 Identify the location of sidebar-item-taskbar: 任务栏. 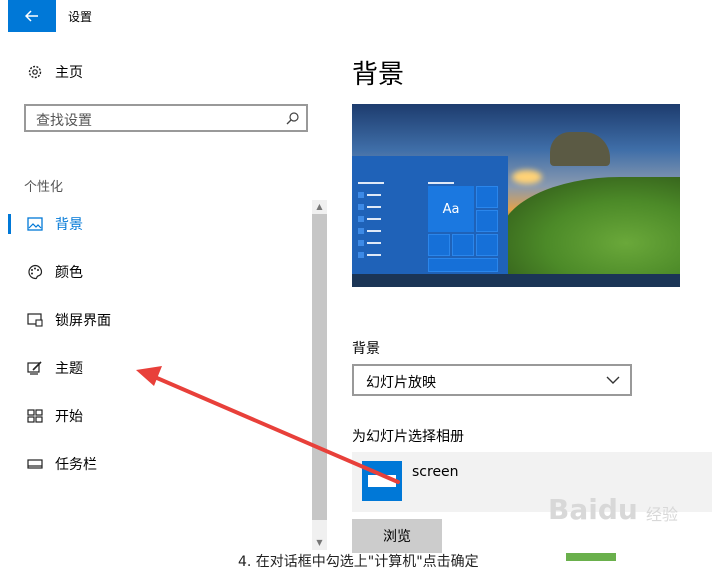
(158, 464).